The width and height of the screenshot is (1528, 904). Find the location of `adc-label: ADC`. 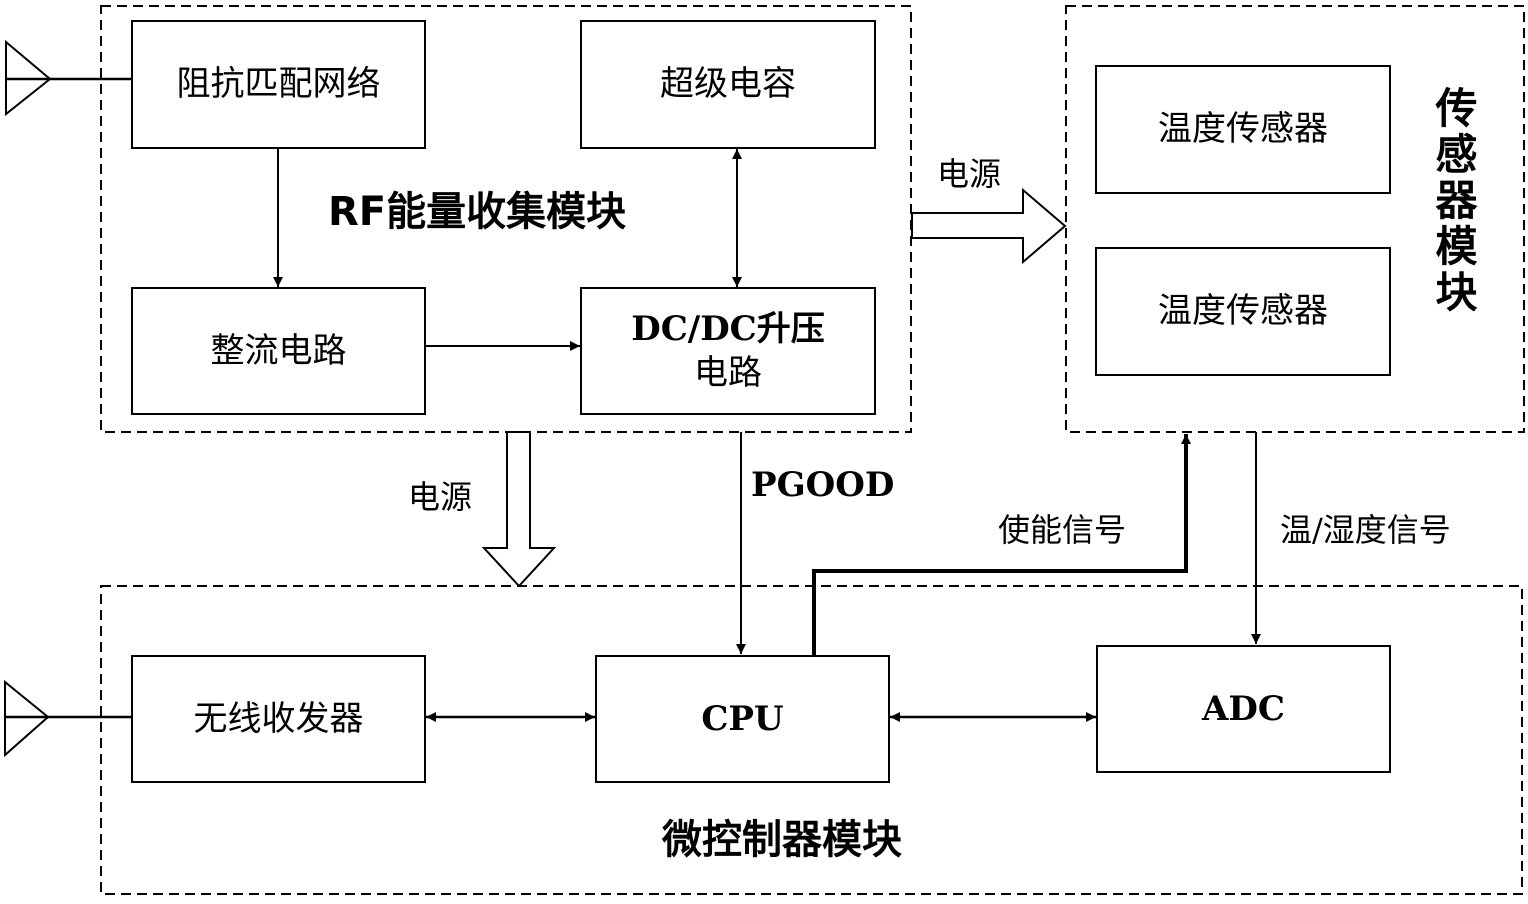

adc-label: ADC is located at coordinates (1243, 709).